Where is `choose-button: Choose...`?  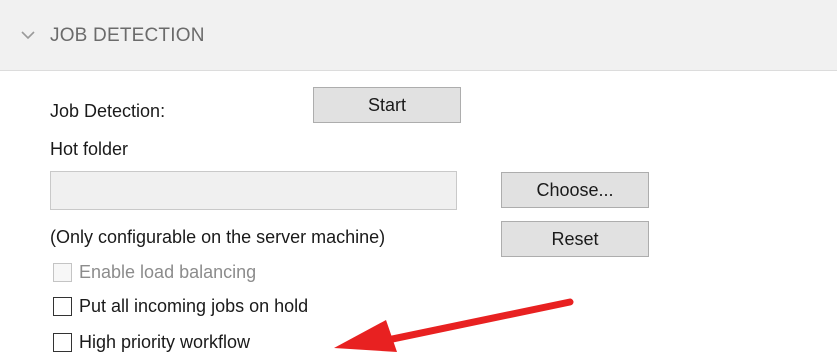
choose-button: Choose... is located at coordinates (575, 190).